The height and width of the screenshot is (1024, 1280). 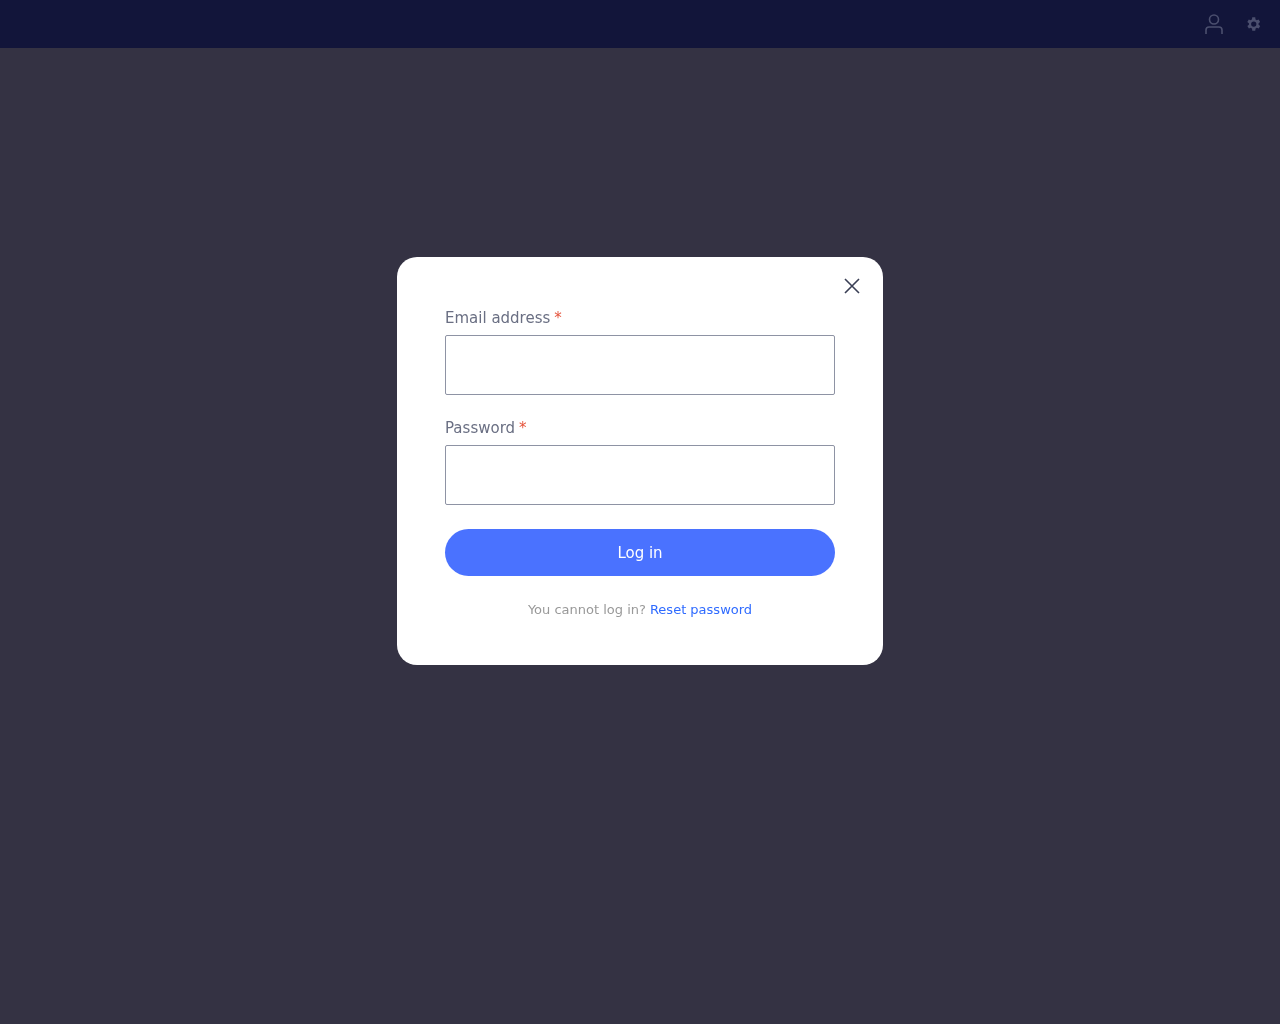 What do you see at coordinates (640, 552) in the screenshot?
I see `login-button: Log in` at bounding box center [640, 552].